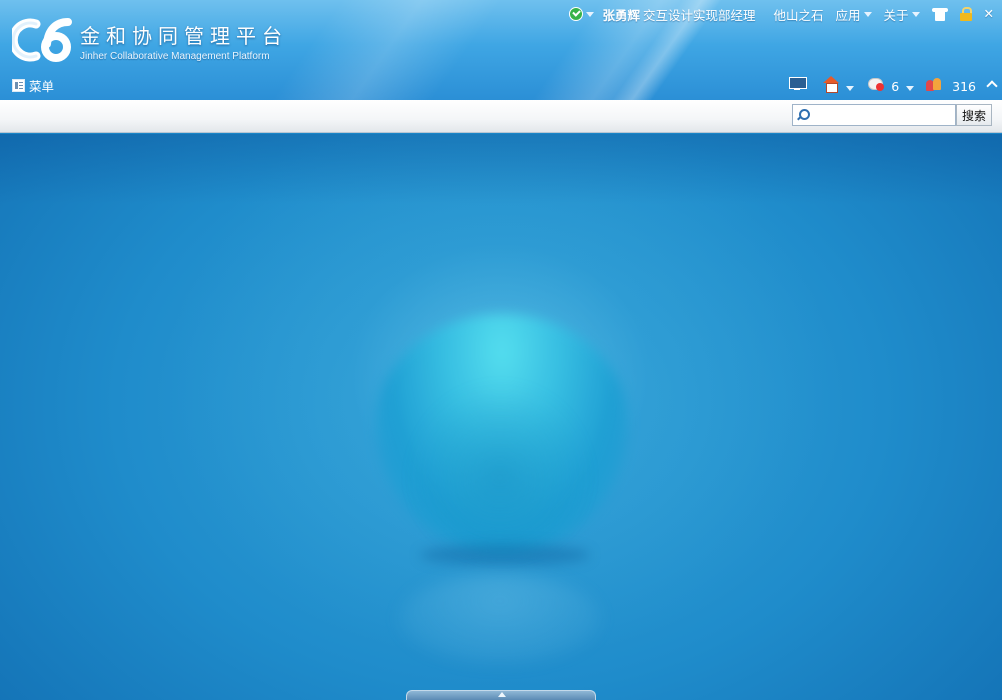  I want to click on online-users: 316, so click(951, 85).